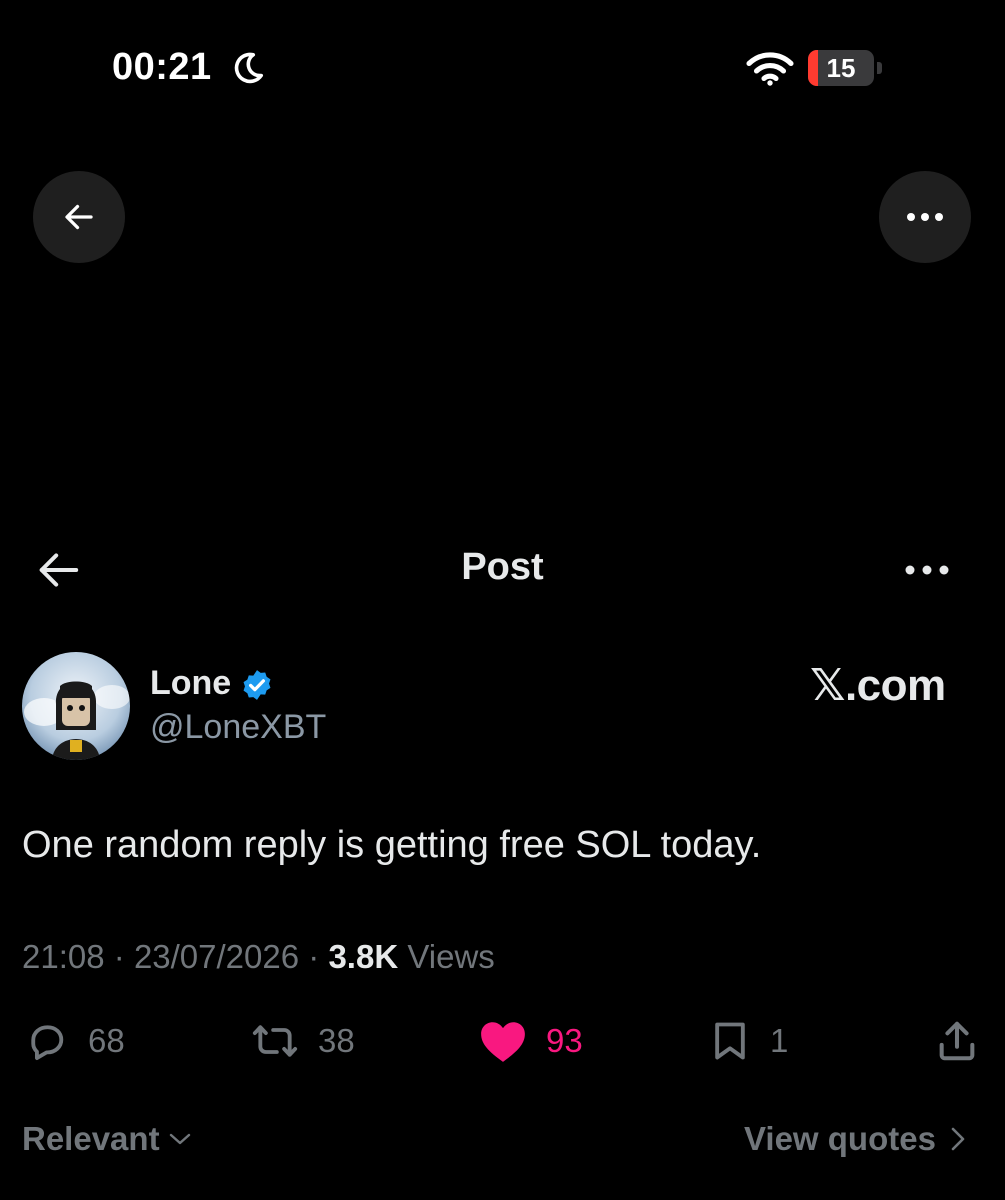 Image resolution: width=1005 pixels, height=1200 pixels. I want to click on views-label: Views, so click(450, 956).